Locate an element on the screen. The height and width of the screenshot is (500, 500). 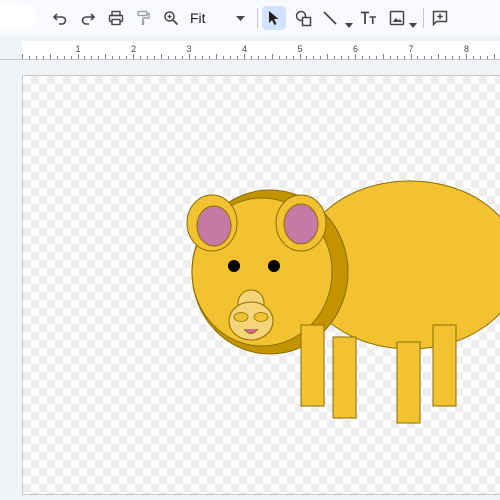
pig-left-eye is located at coordinates (234, 266).